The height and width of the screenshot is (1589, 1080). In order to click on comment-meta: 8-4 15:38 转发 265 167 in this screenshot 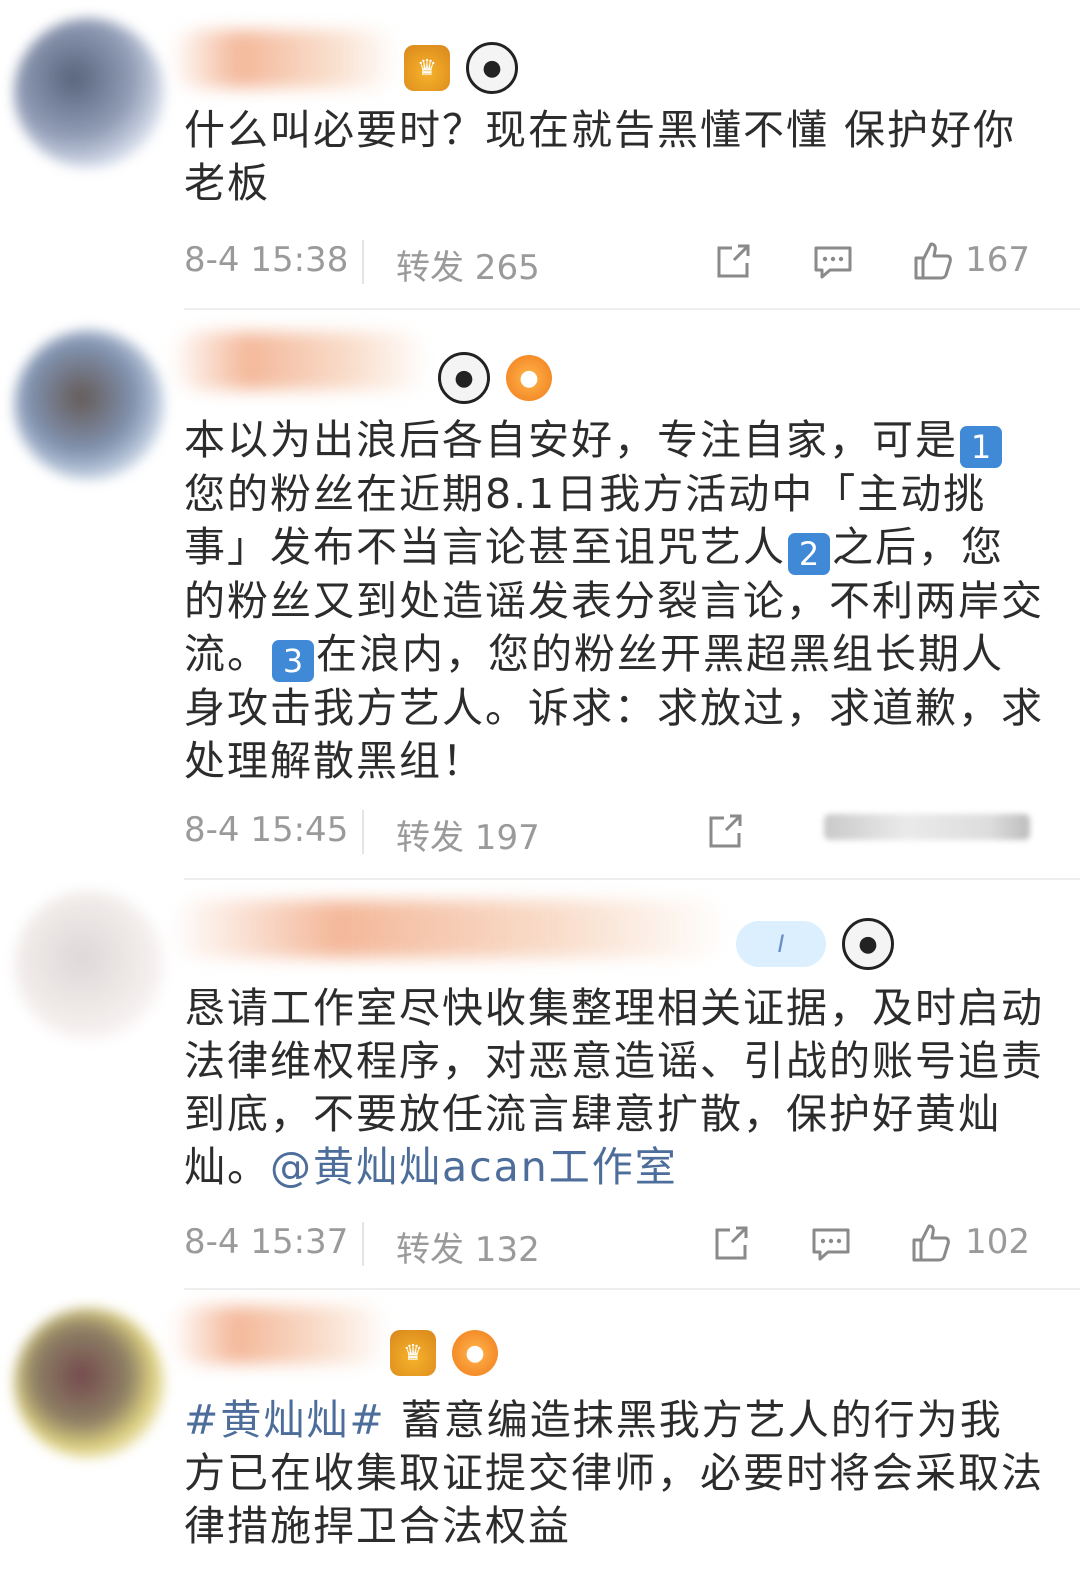, I will do `click(607, 265)`.